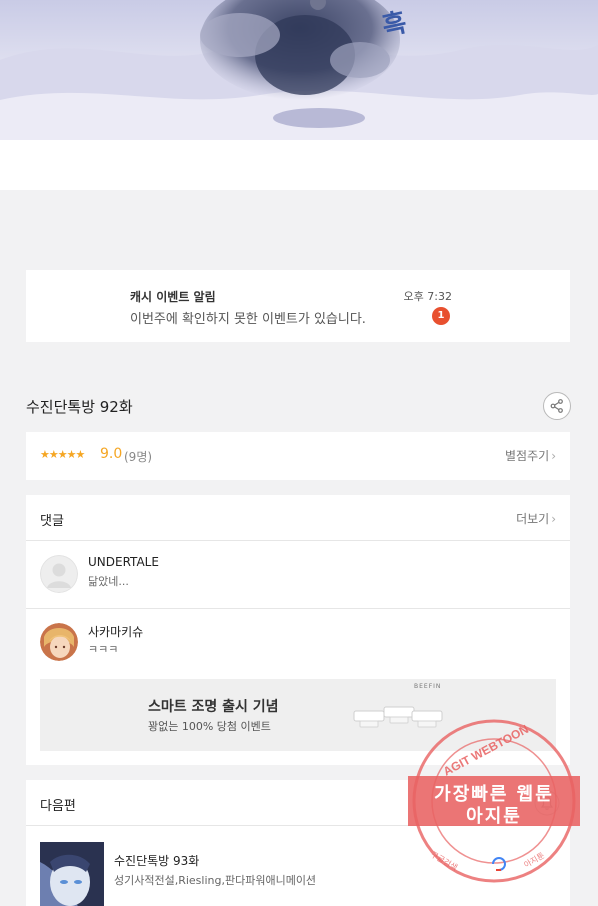 The width and height of the screenshot is (598, 906). I want to click on rating-score: 9.0, so click(111, 454).